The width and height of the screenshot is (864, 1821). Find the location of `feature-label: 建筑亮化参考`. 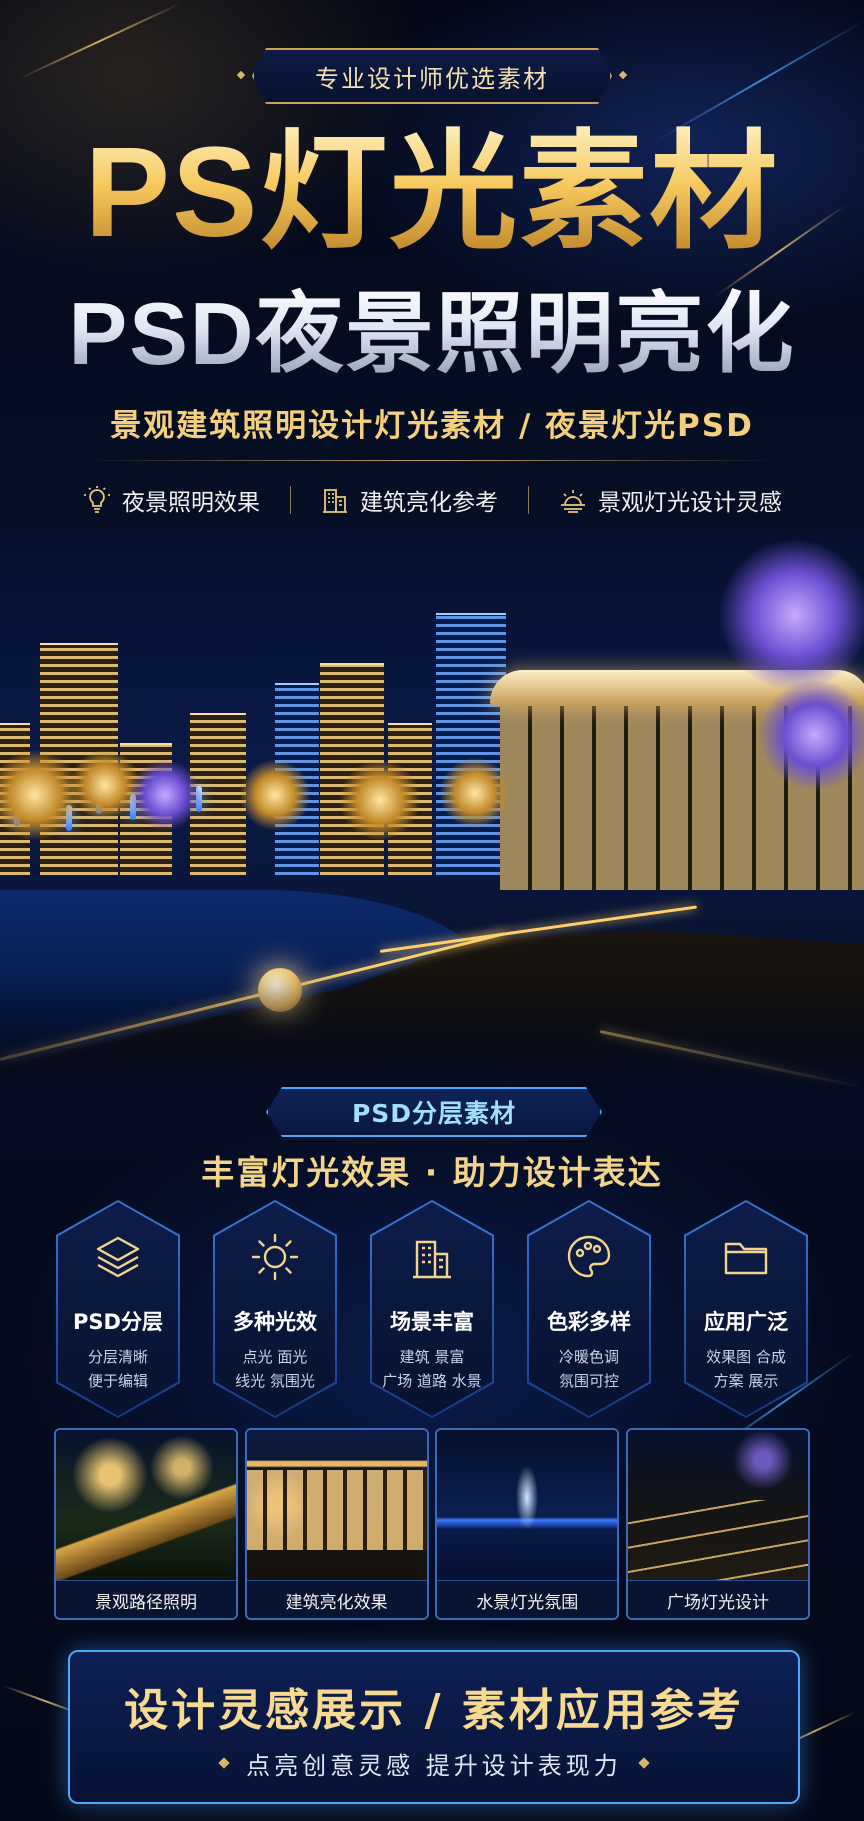

feature-label: 建筑亮化参考 is located at coordinates (429, 503).